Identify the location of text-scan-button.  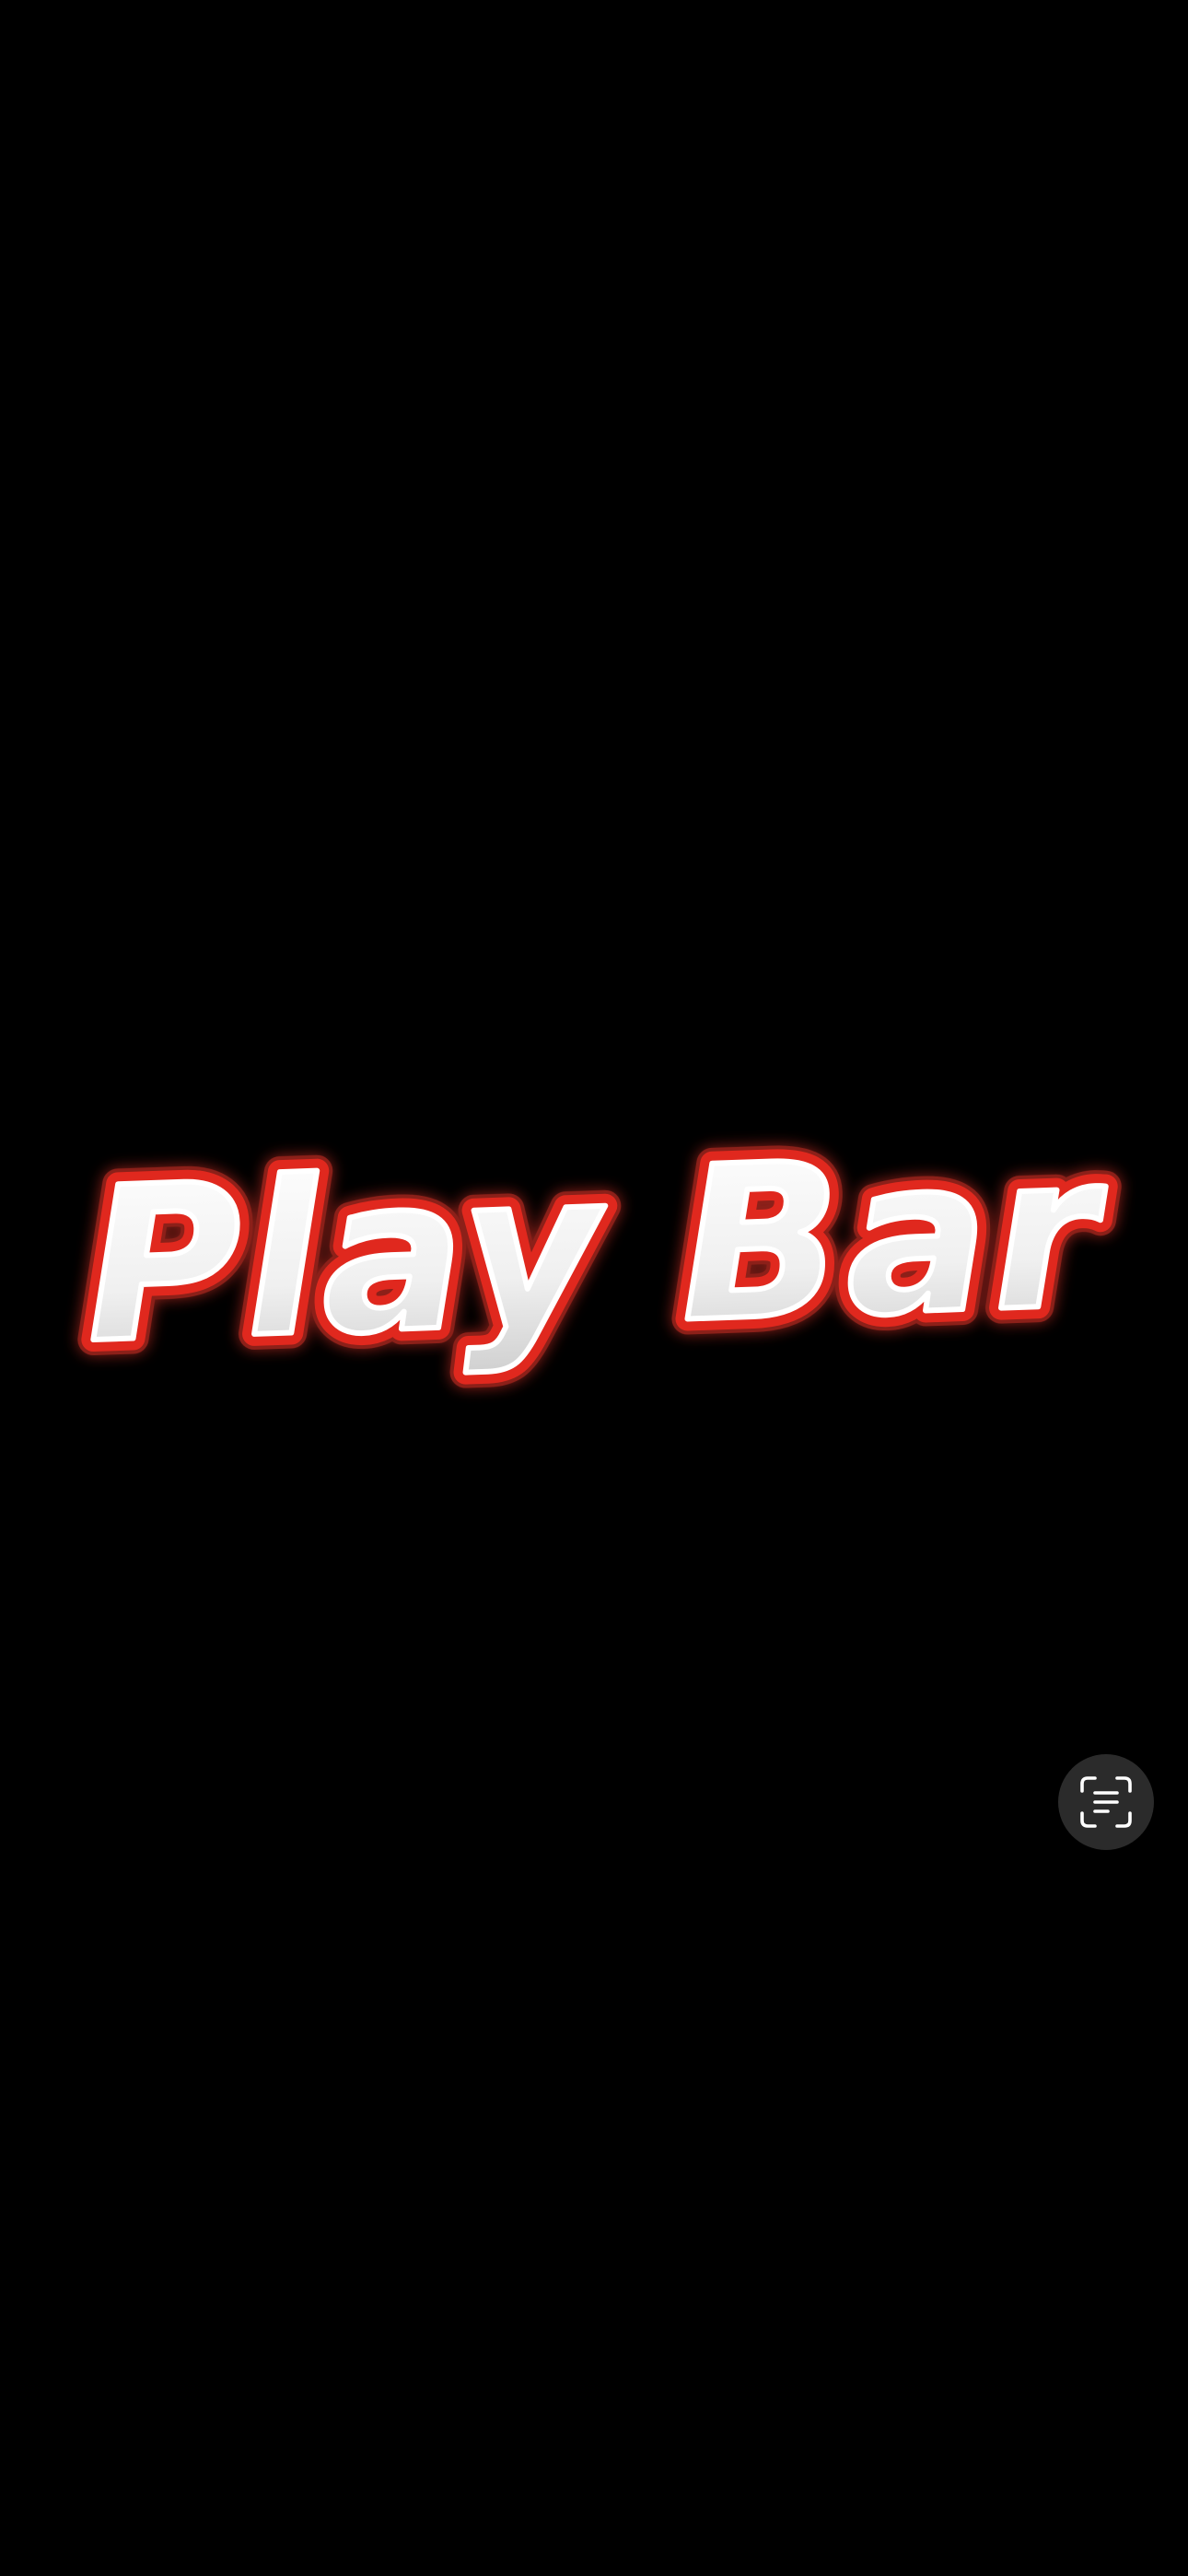
(1106, 1802).